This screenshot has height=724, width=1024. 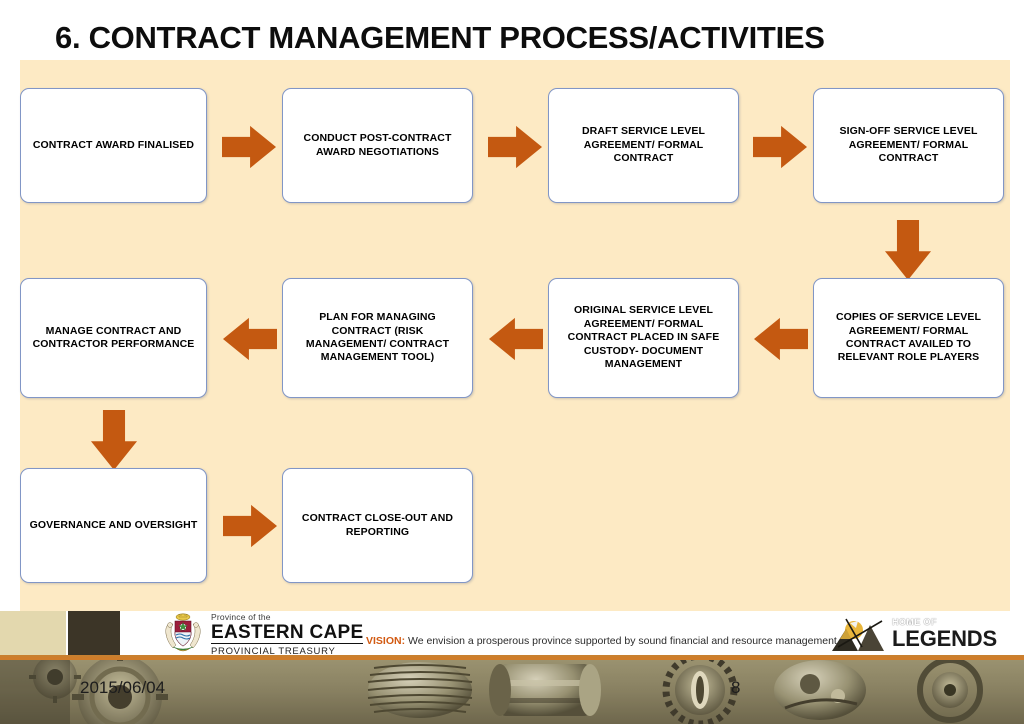 I want to click on process-box-label: GOVERNANCE AND OVERSIGHT, so click(x=113, y=524).